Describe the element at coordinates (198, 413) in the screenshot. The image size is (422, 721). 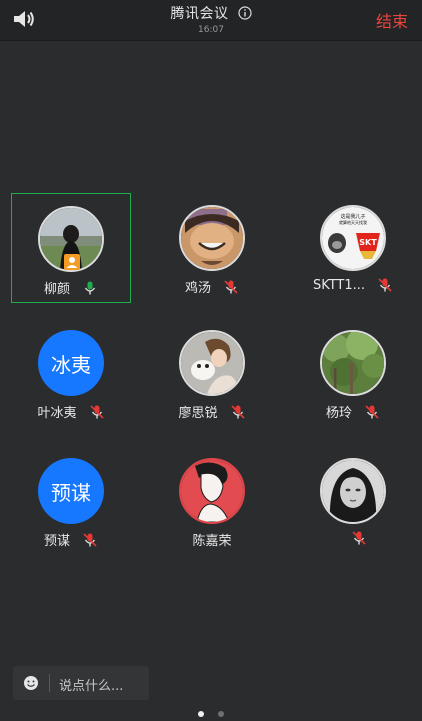
I see `participant-name: 廖思锐` at that location.